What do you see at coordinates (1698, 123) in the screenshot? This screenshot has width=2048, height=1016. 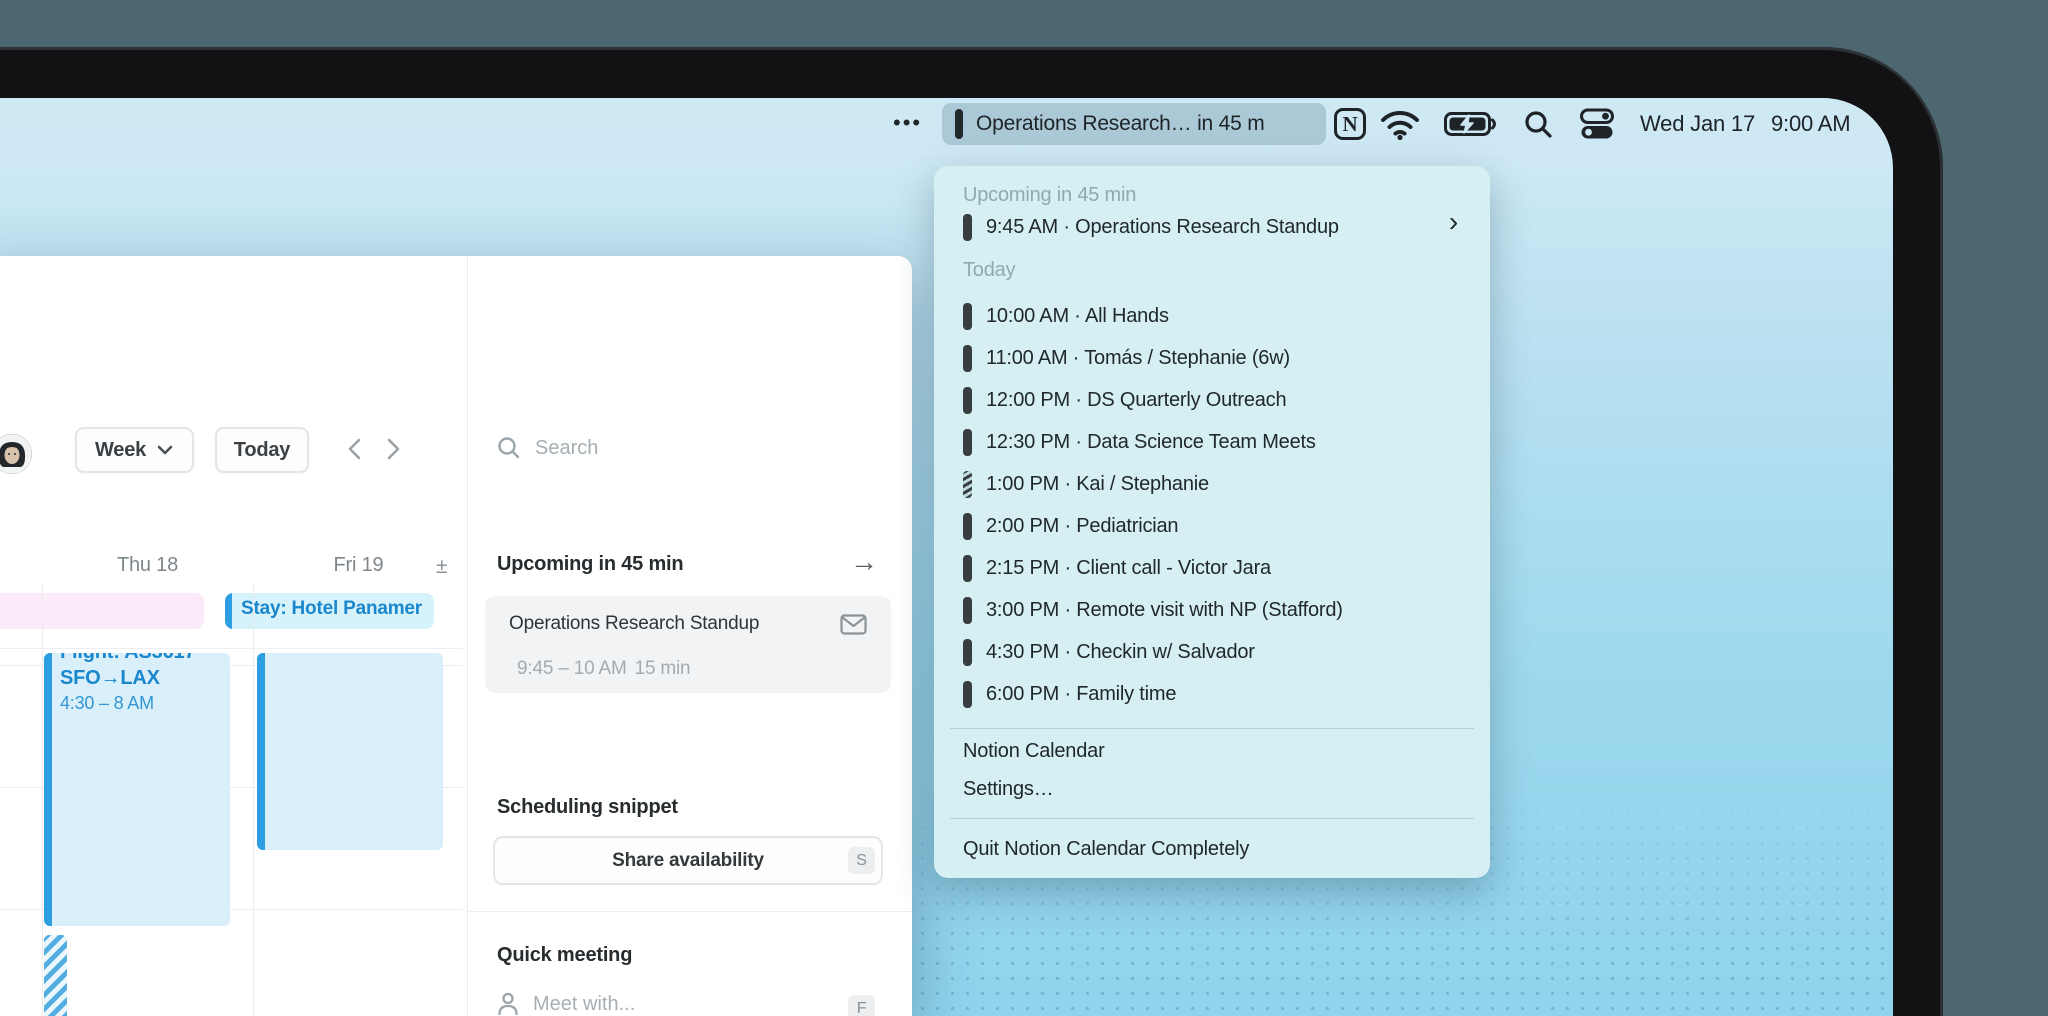 I see `menubar-date: Wed Jan 17` at bounding box center [1698, 123].